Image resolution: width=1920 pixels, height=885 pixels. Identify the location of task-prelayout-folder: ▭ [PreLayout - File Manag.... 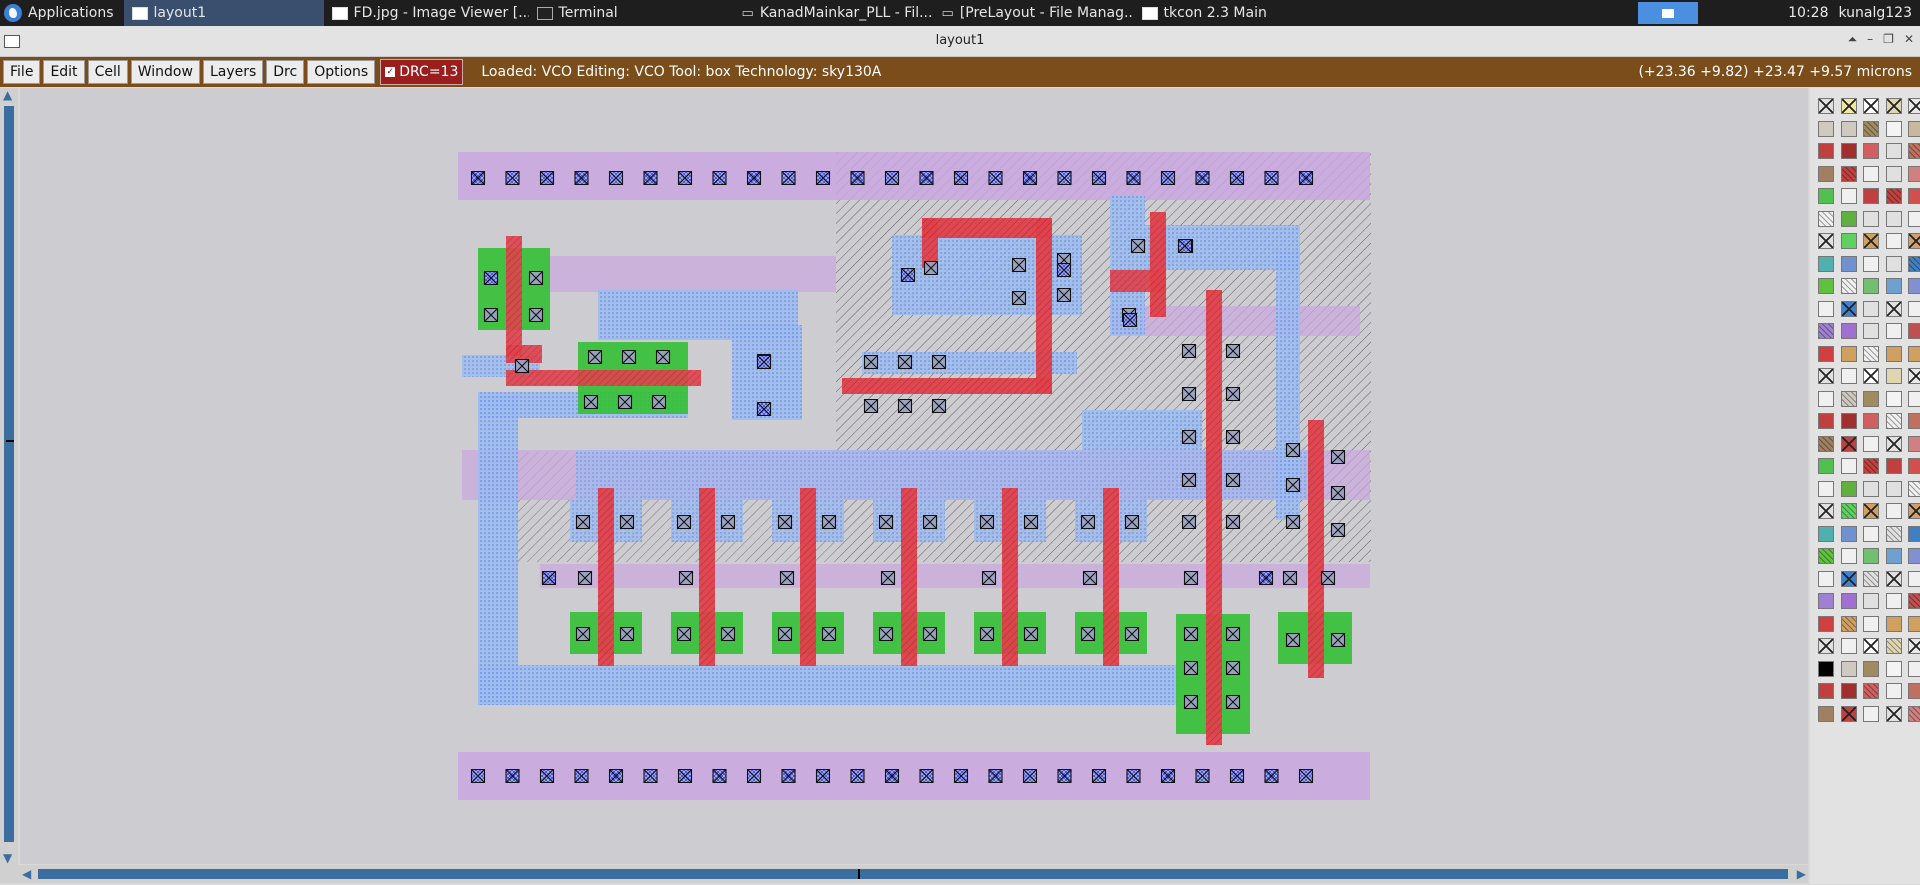
(1034, 13).